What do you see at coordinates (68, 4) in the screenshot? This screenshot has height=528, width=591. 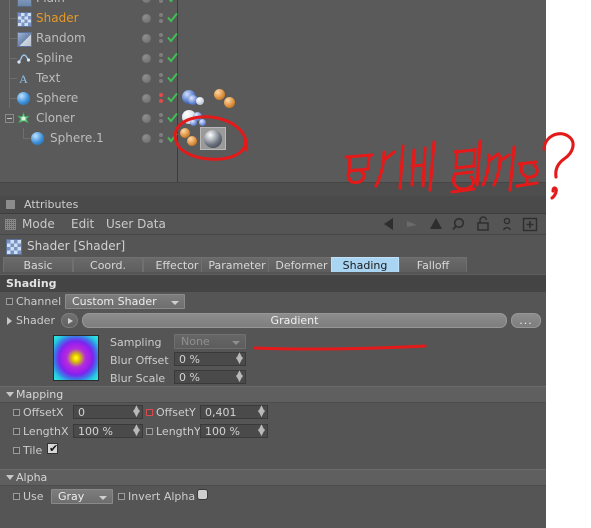 I see `object-row-plain: Plain` at bounding box center [68, 4].